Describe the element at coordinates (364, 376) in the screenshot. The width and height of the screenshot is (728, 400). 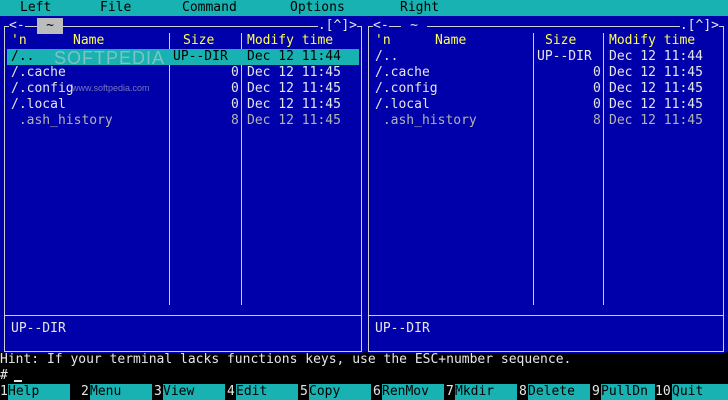
I see `command-line: #` at that location.